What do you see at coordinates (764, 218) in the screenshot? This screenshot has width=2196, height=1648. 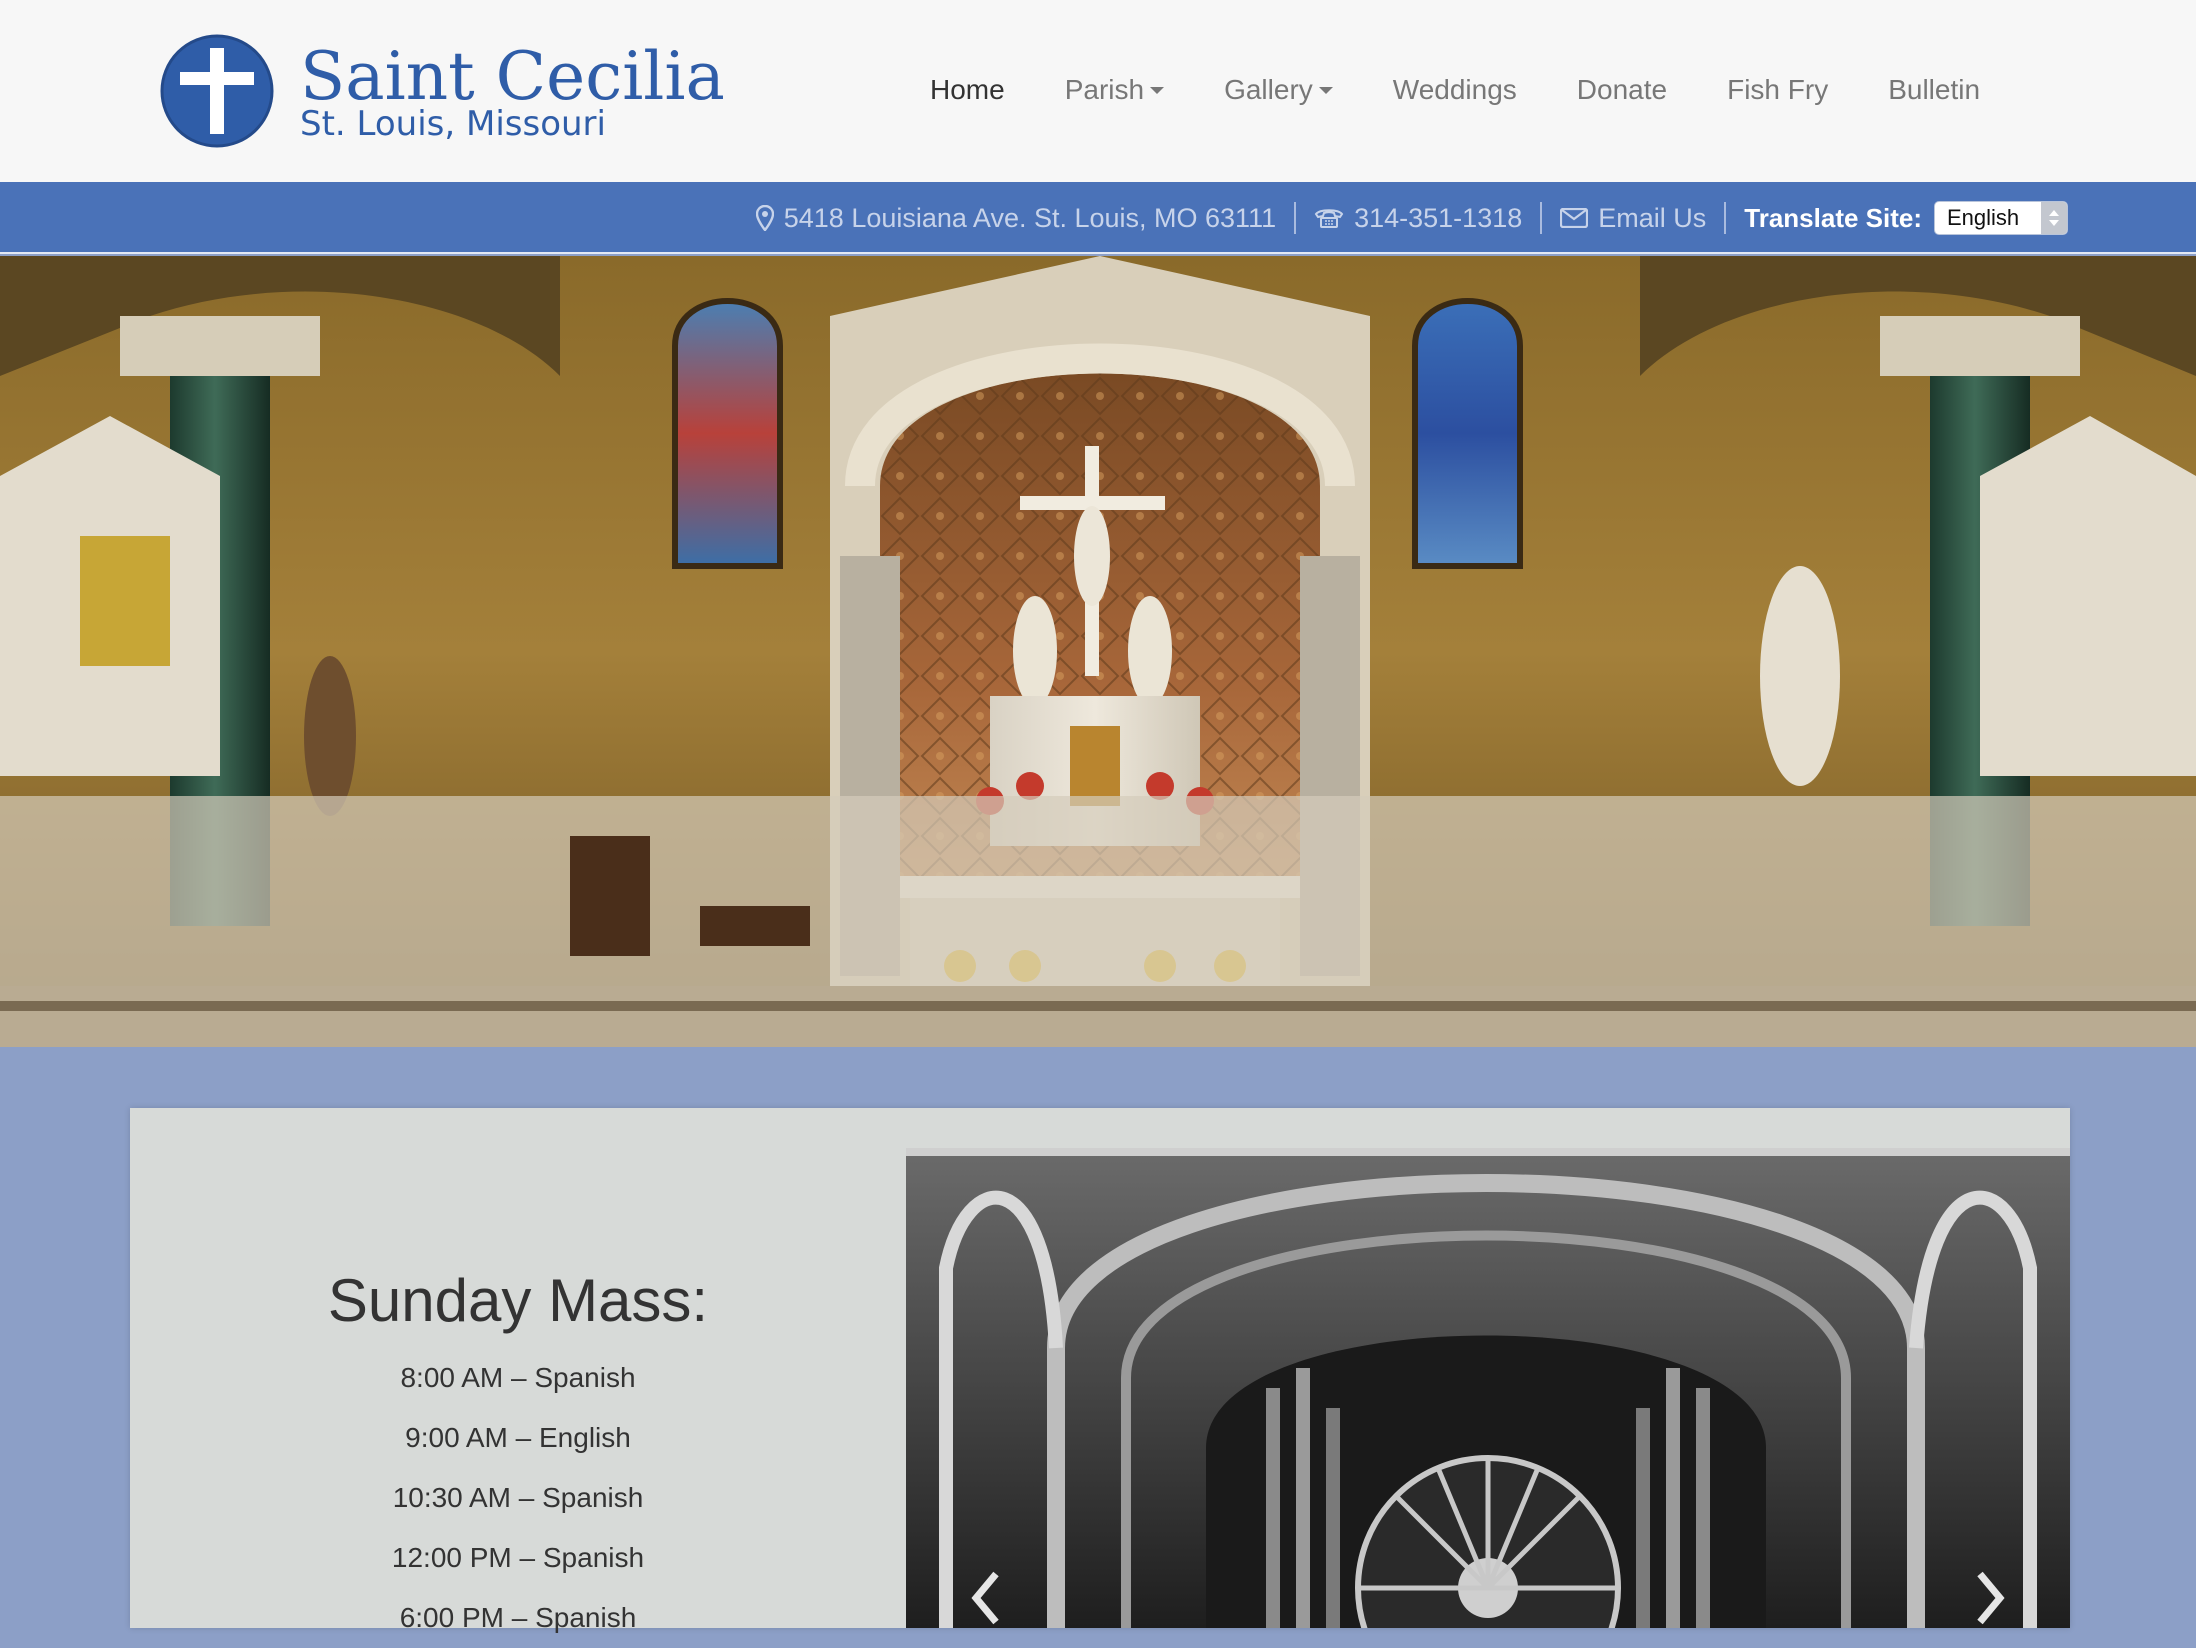 I see `map-marker-icon` at bounding box center [764, 218].